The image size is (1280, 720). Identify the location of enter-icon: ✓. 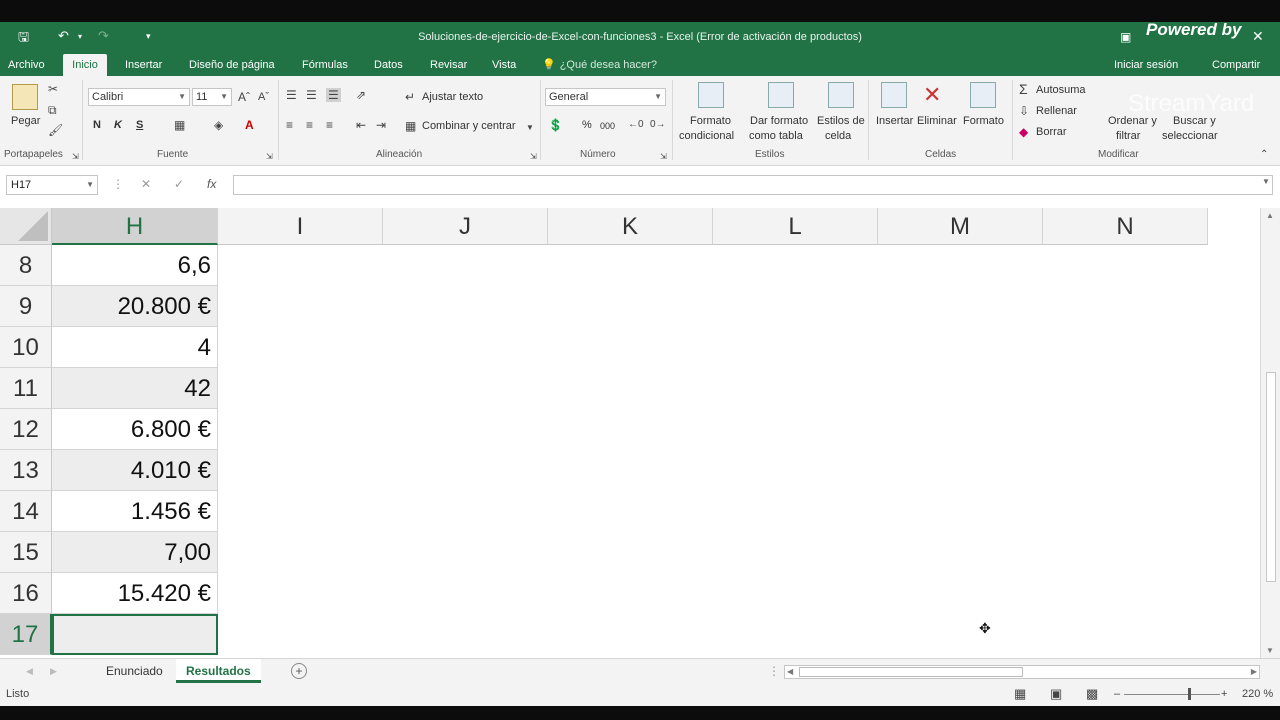
(179, 184).